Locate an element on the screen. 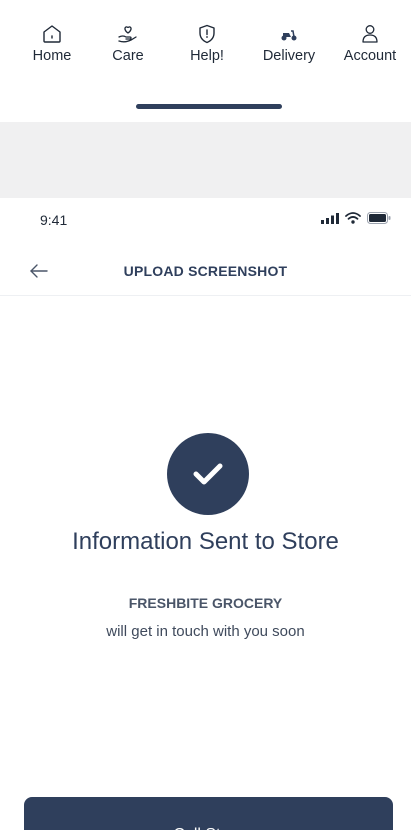 The height and width of the screenshot is (830, 411). tab-care: Care is located at coordinates (128, 44).